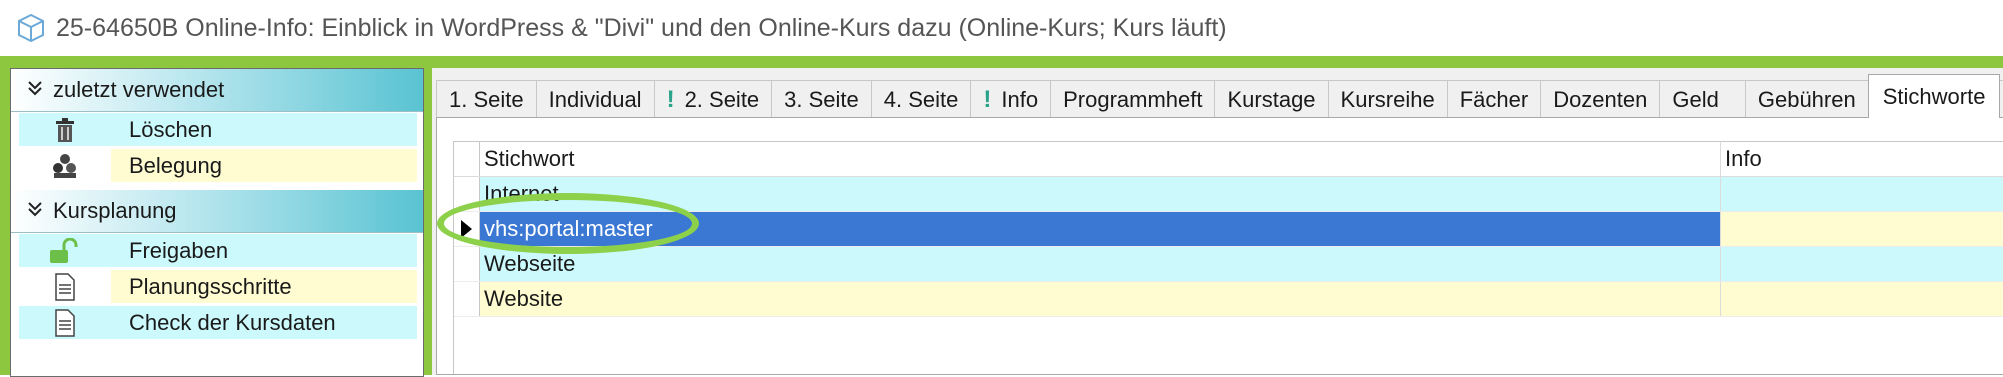  I want to click on cell-stichwort: Webseite, so click(1100, 264).